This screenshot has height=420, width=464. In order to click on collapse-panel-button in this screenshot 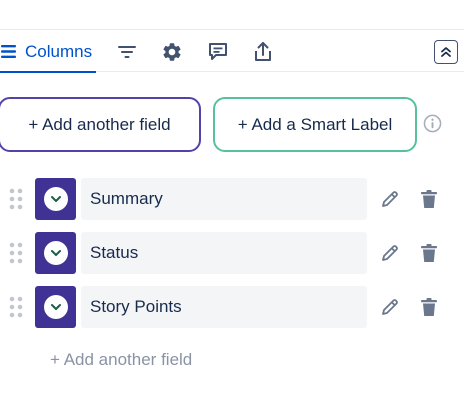, I will do `click(446, 52)`.